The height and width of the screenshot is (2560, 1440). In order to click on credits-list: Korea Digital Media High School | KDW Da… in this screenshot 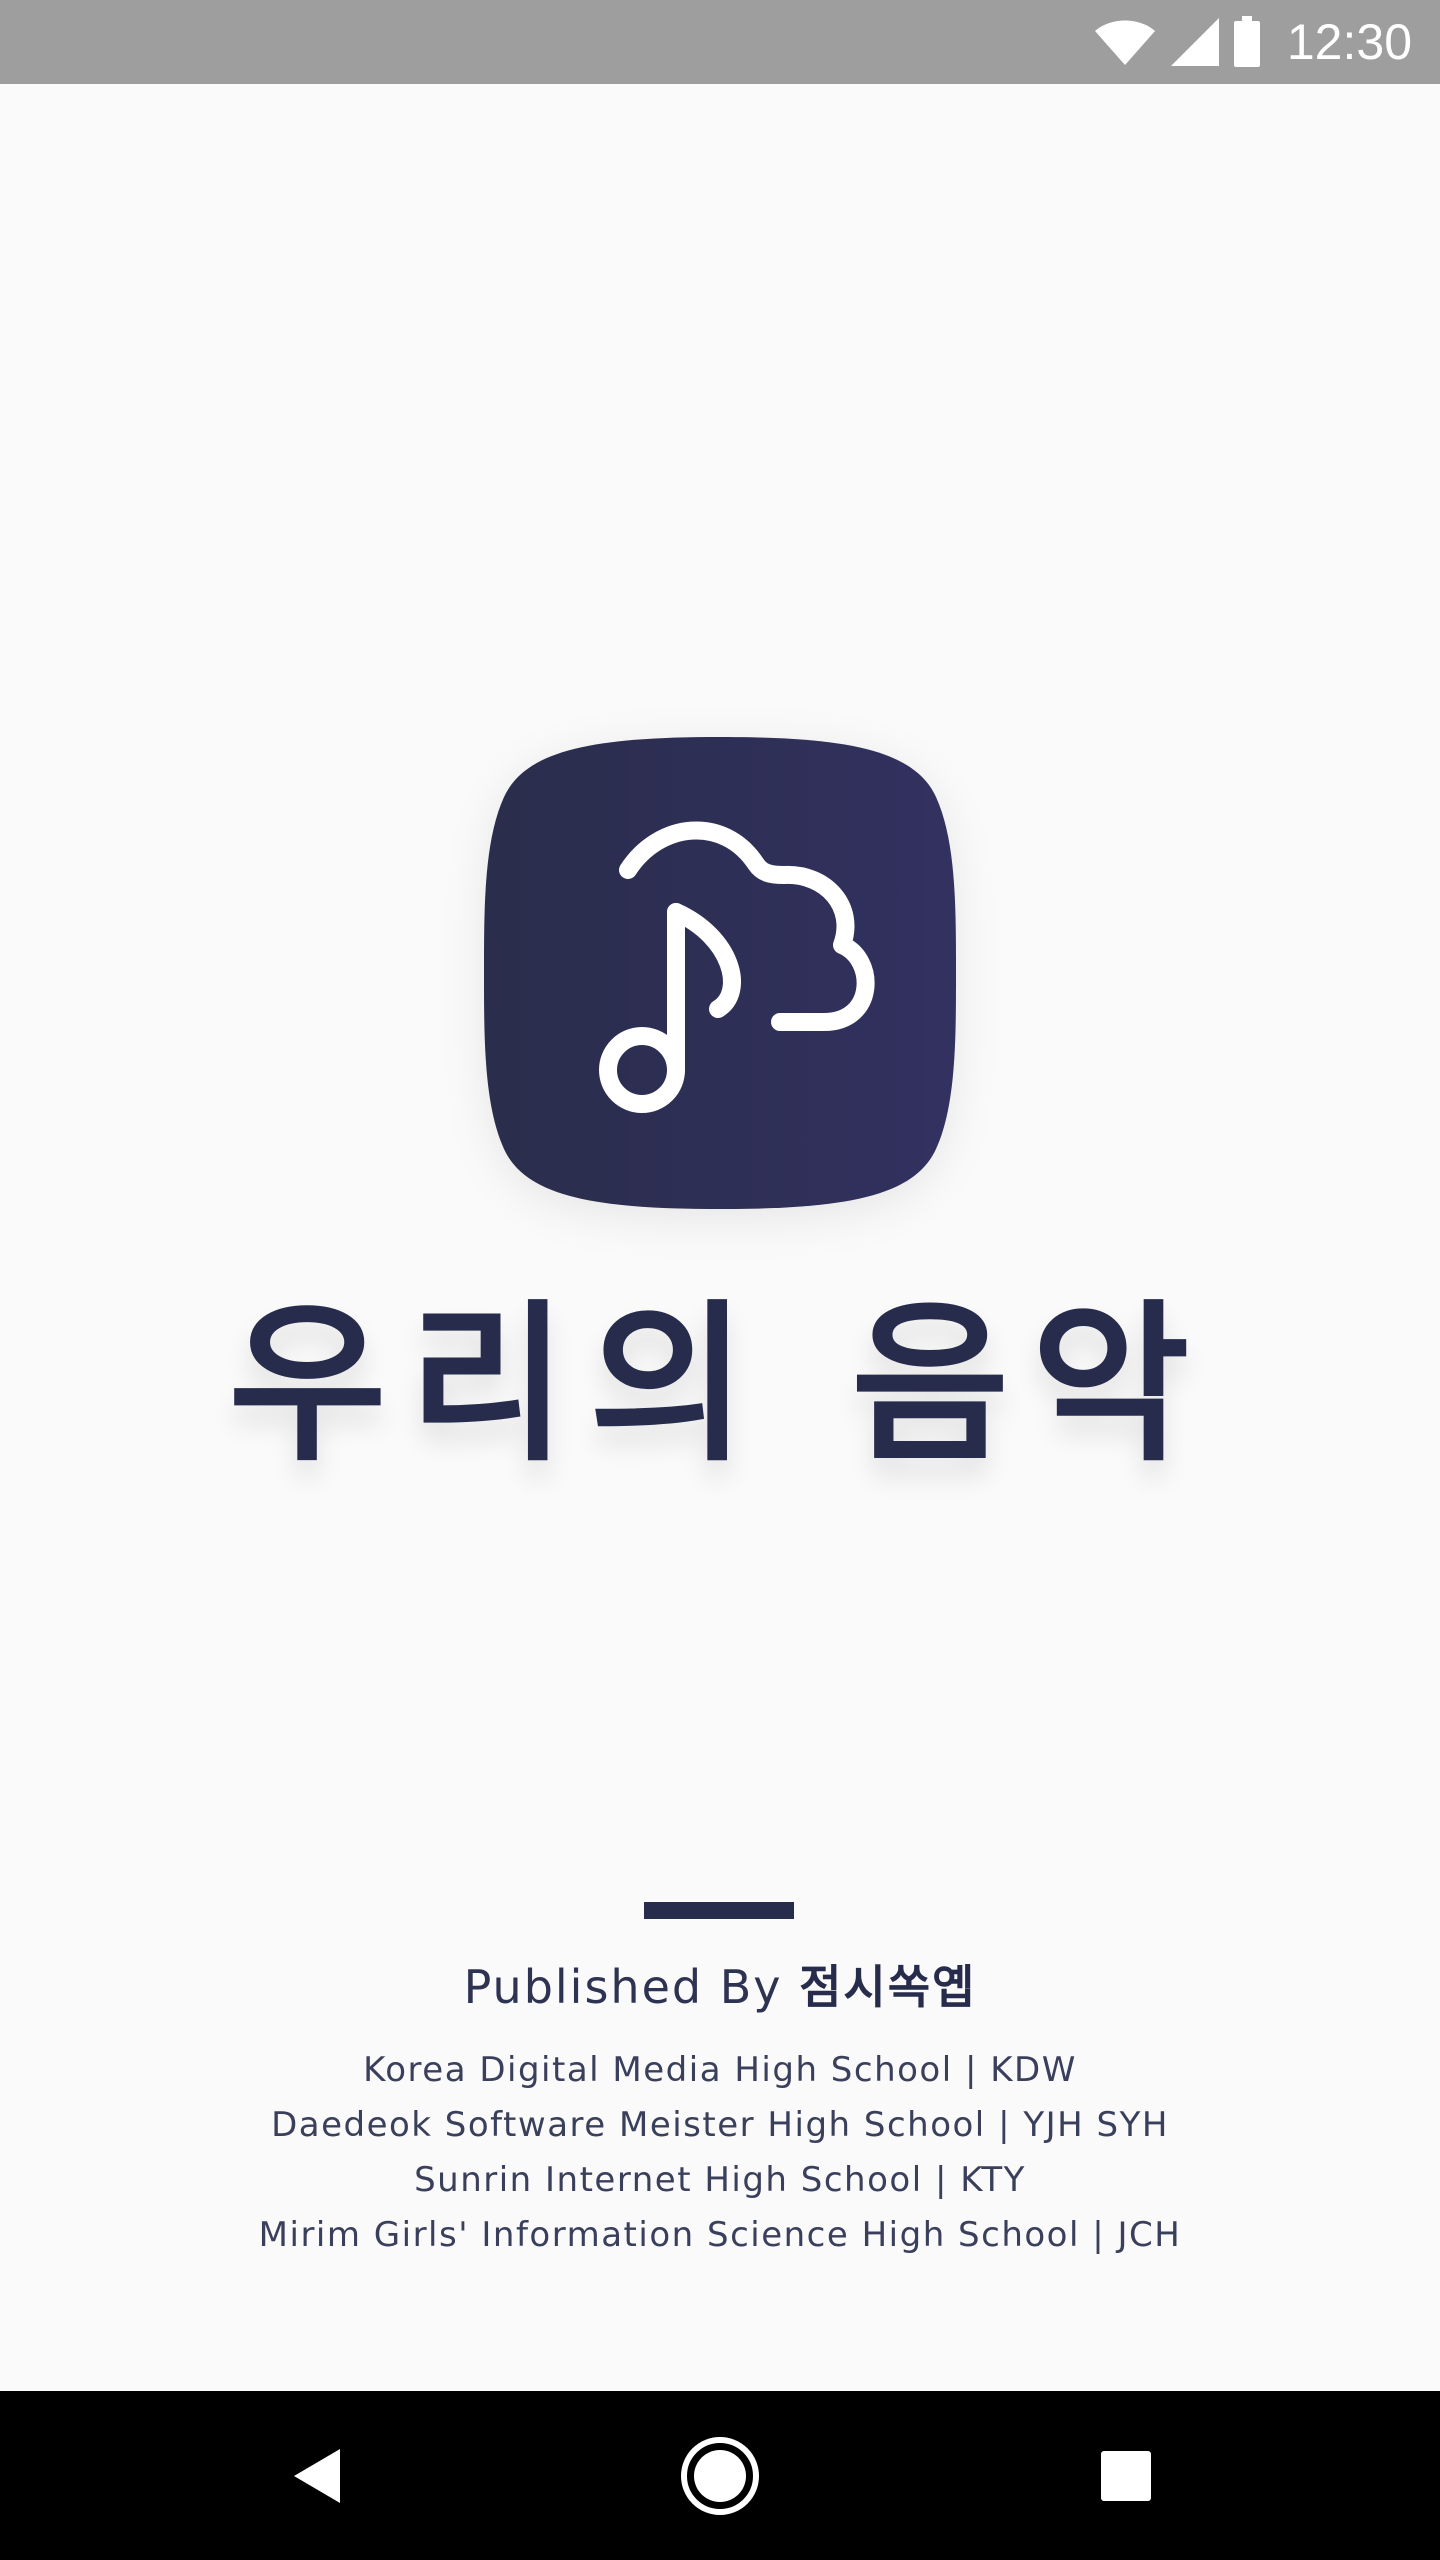, I will do `click(720, 2153)`.